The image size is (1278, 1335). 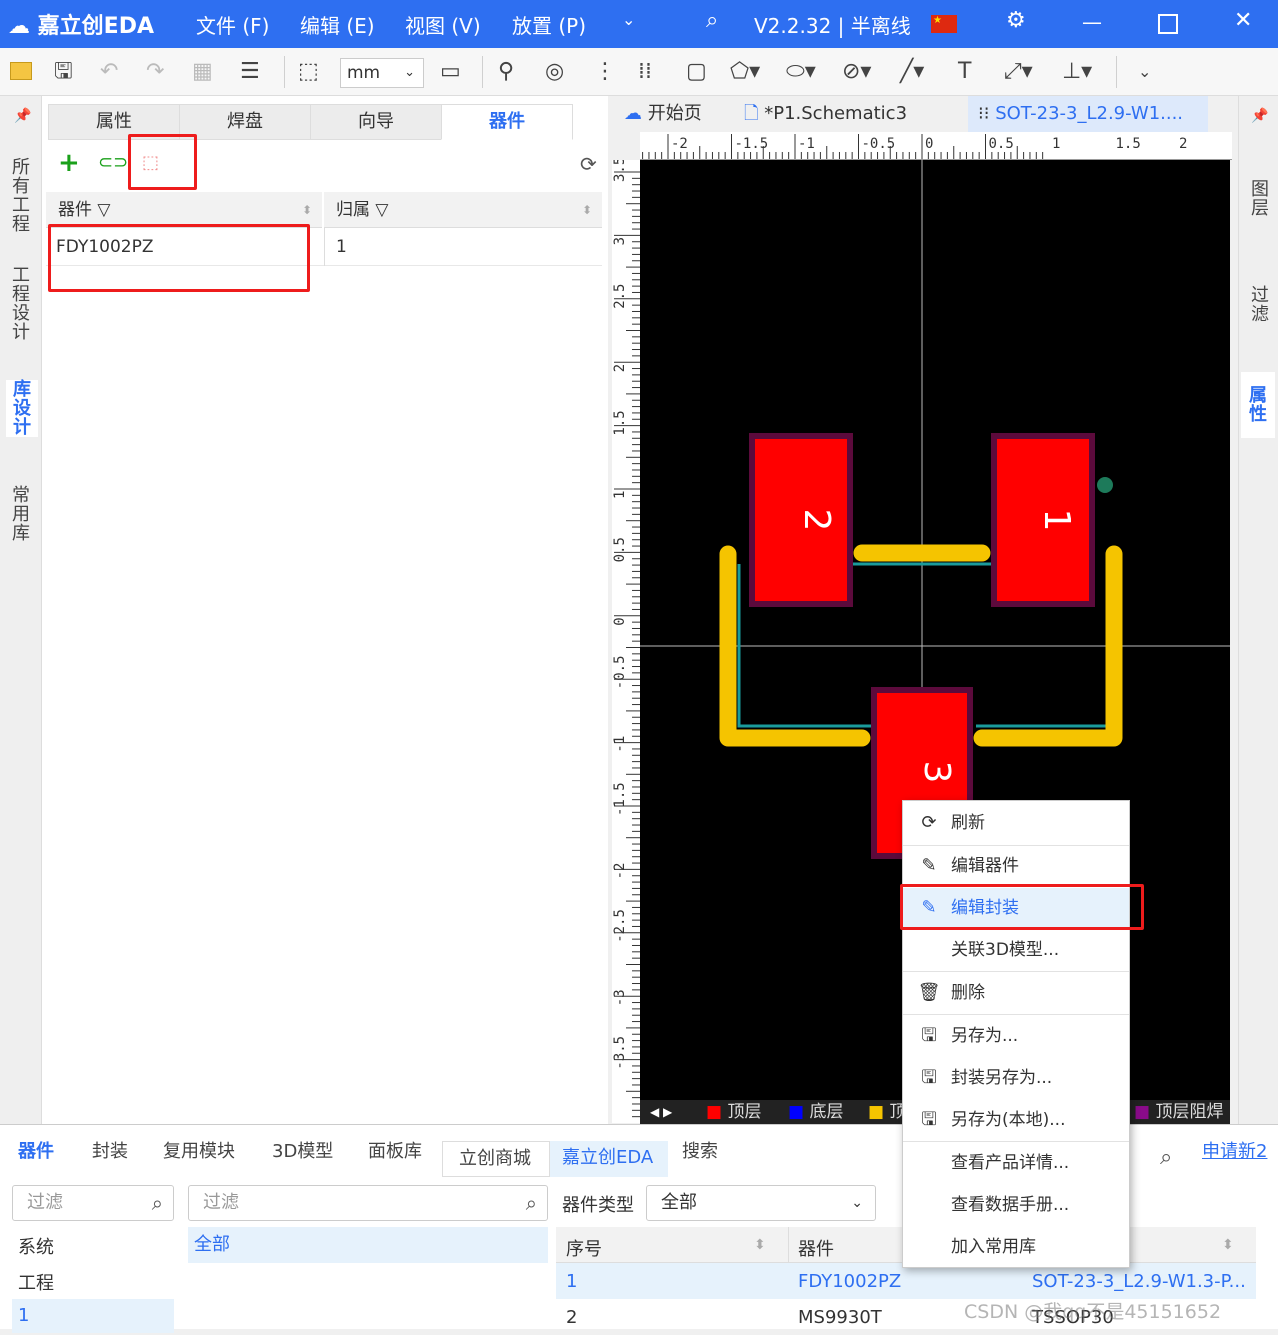 What do you see at coordinates (69, 163) in the screenshot?
I see `add-icon: +` at bounding box center [69, 163].